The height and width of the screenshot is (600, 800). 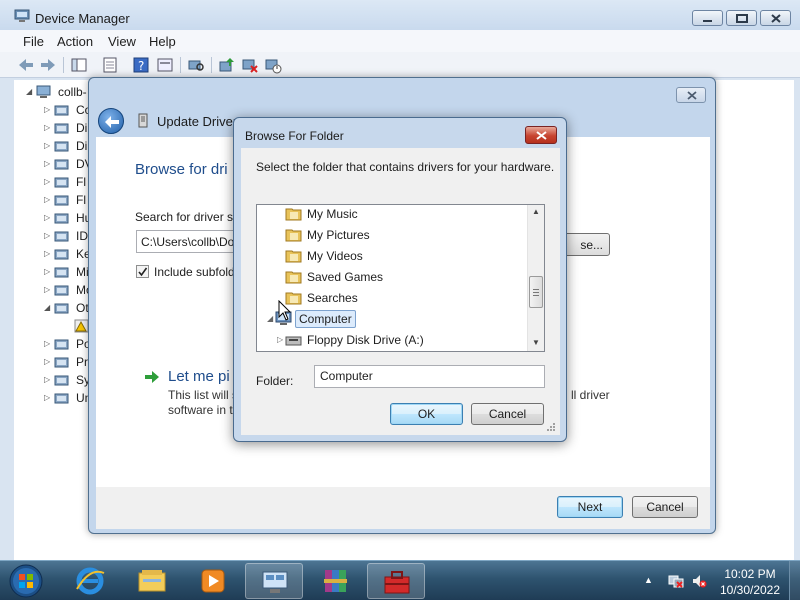 I want to click on scroll-up-icon: ▲, so click(x=536, y=211).